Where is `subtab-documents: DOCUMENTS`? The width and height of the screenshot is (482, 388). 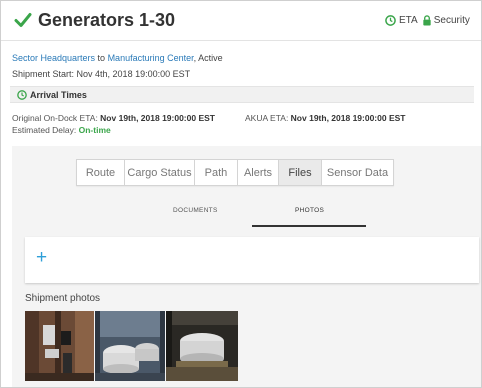
subtab-documents: DOCUMENTS is located at coordinates (195, 210).